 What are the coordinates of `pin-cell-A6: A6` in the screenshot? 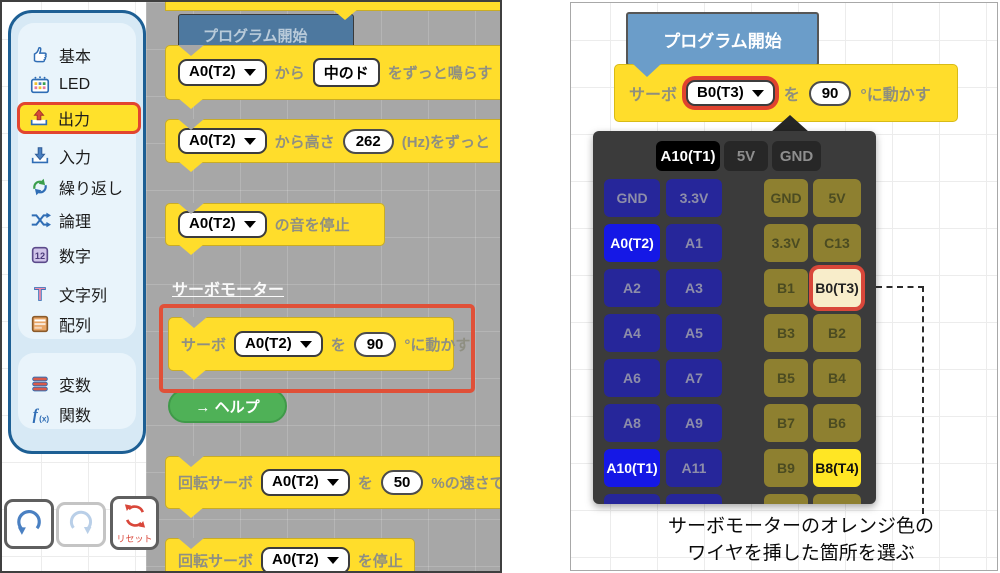 It's located at (632, 378).